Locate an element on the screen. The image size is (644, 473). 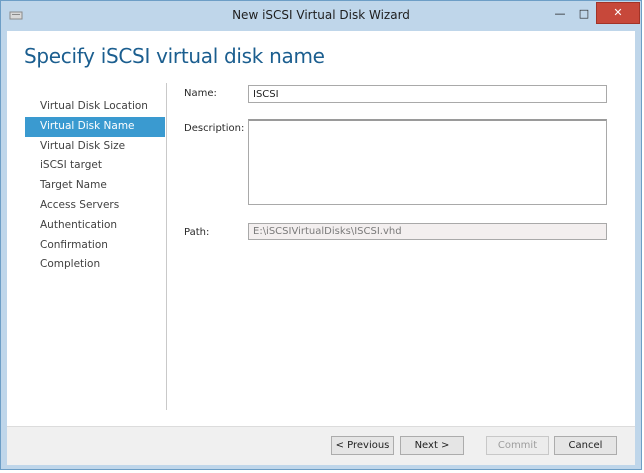
name-input is located at coordinates (427, 94).